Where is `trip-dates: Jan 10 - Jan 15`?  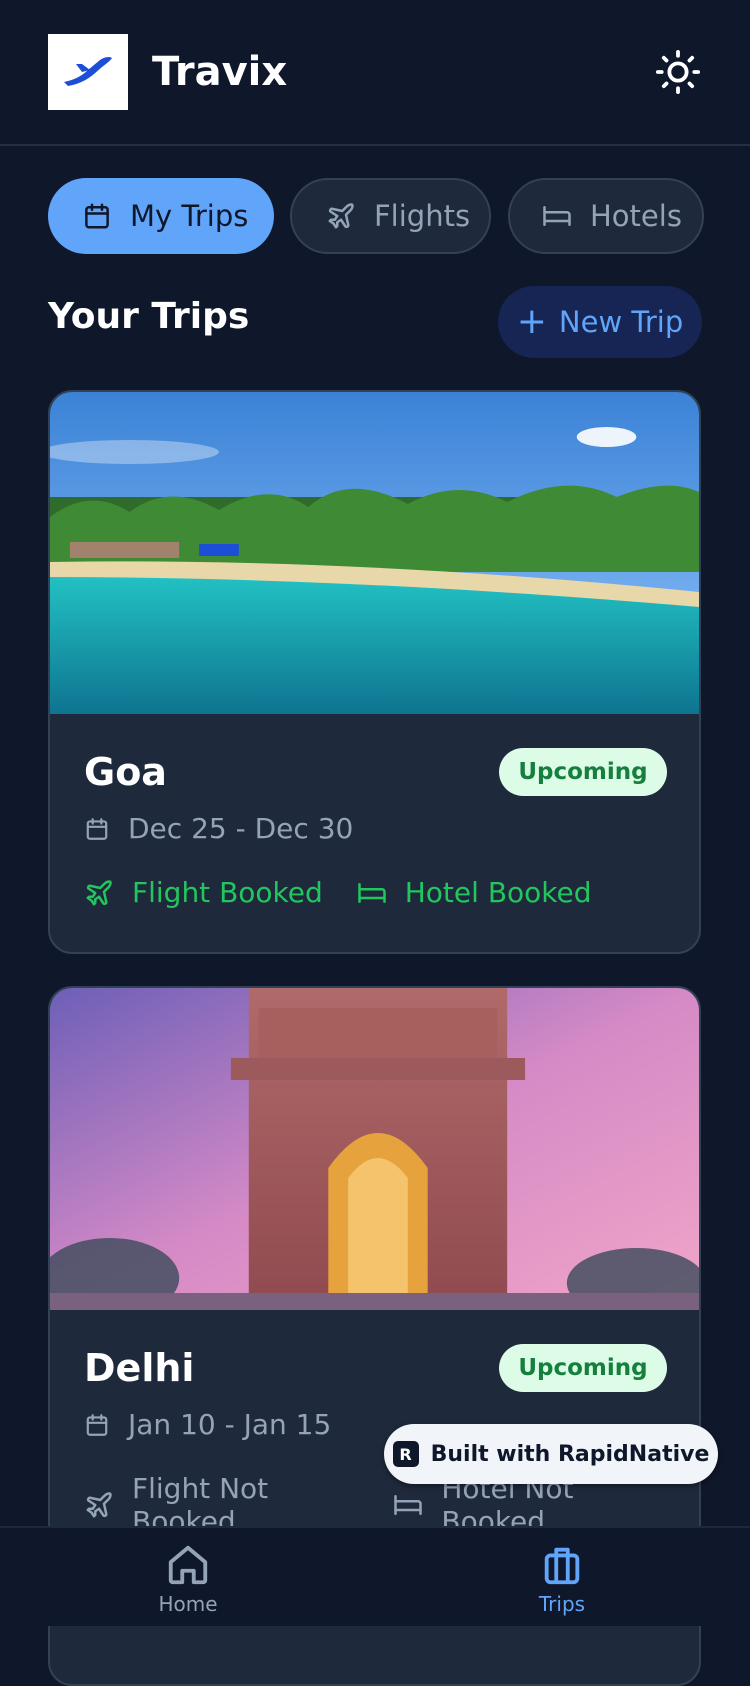
trip-dates: Jan 10 - Jan 15 is located at coordinates (207, 1424).